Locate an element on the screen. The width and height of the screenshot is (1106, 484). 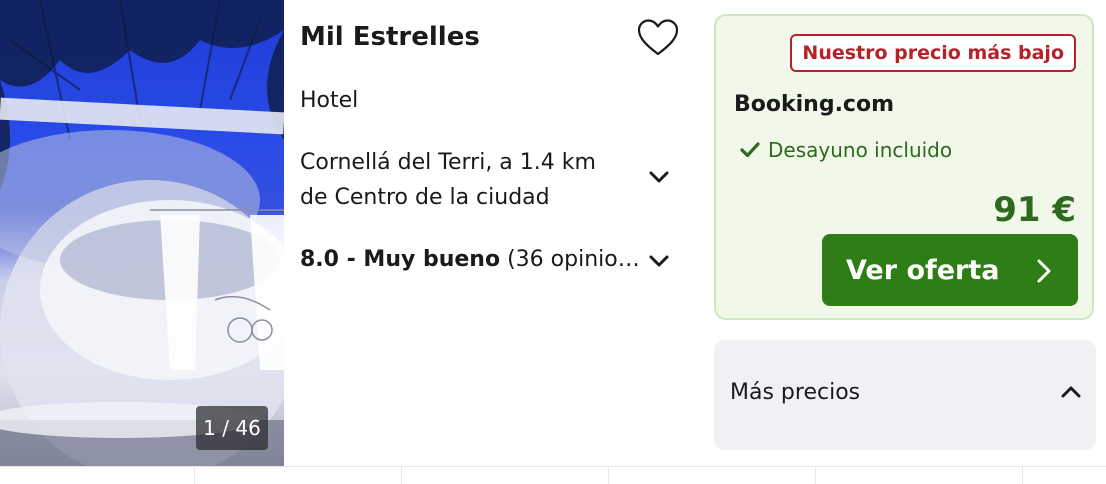
photo-counter: 1 / 46 is located at coordinates (232, 428).